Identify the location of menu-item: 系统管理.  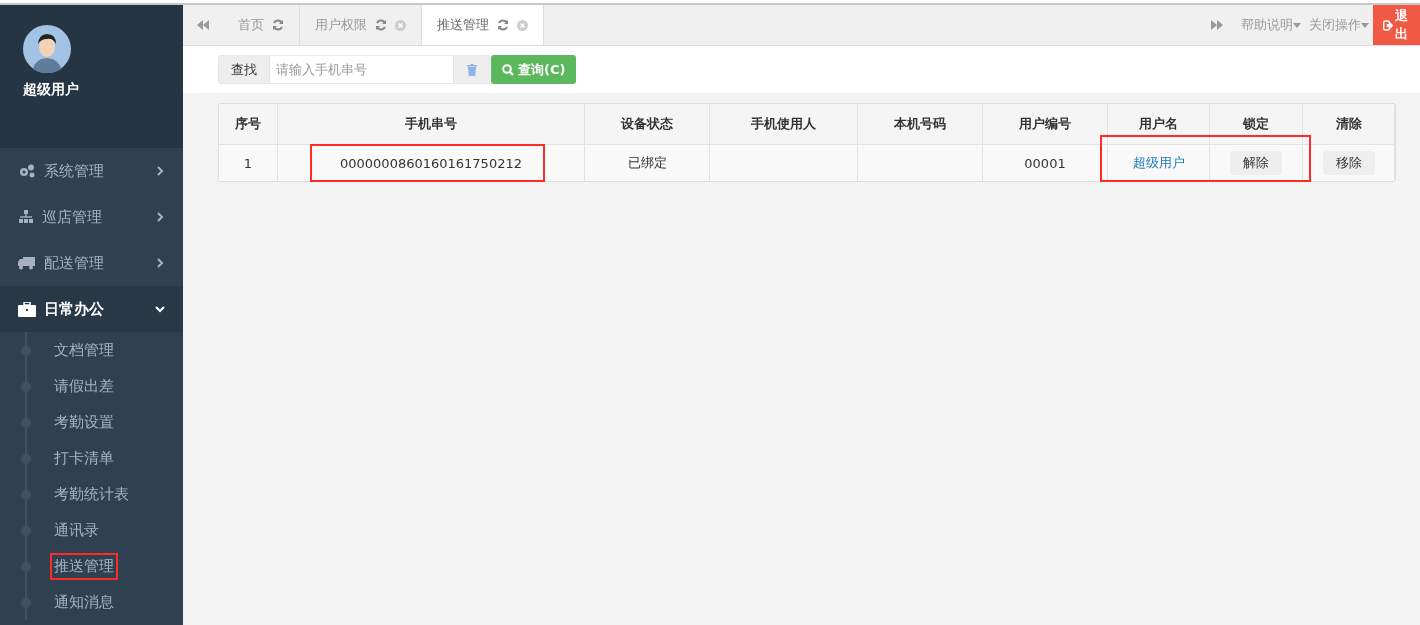
(91, 171).